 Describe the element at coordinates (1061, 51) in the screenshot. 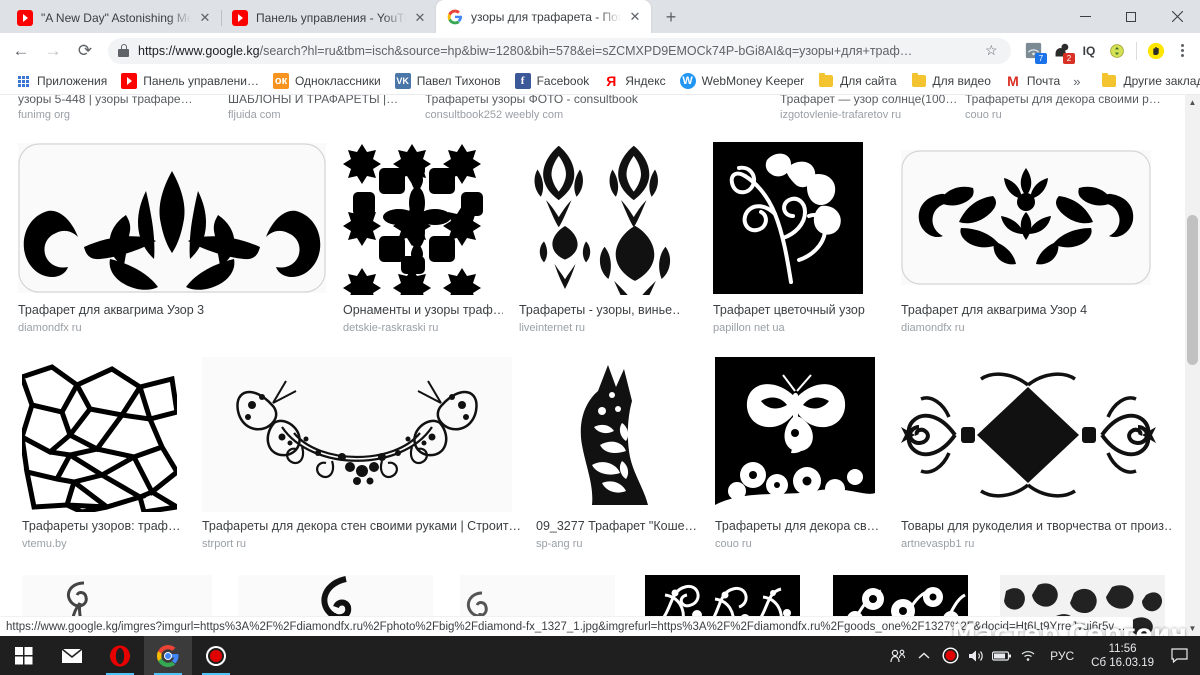

I see `adblock-extension-icon: 2` at that location.